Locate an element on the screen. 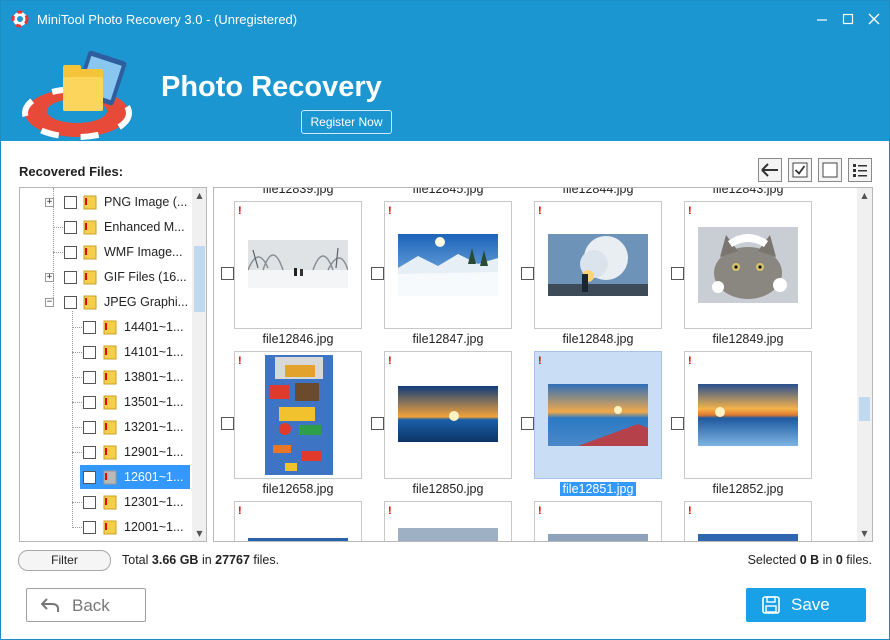  file-name-label: file12839.jpg is located at coordinates (298, 191).